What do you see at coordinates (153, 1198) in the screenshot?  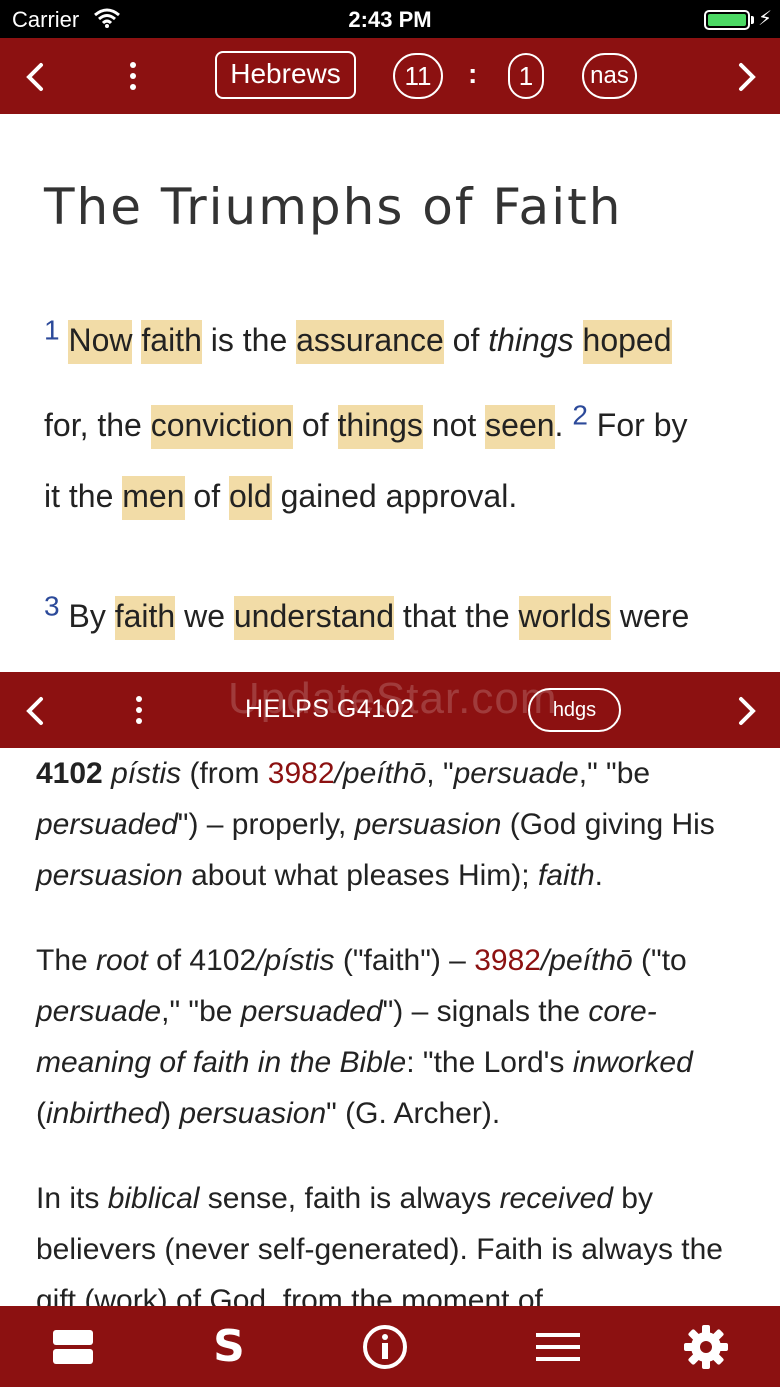 I see `italic-text: biblical` at bounding box center [153, 1198].